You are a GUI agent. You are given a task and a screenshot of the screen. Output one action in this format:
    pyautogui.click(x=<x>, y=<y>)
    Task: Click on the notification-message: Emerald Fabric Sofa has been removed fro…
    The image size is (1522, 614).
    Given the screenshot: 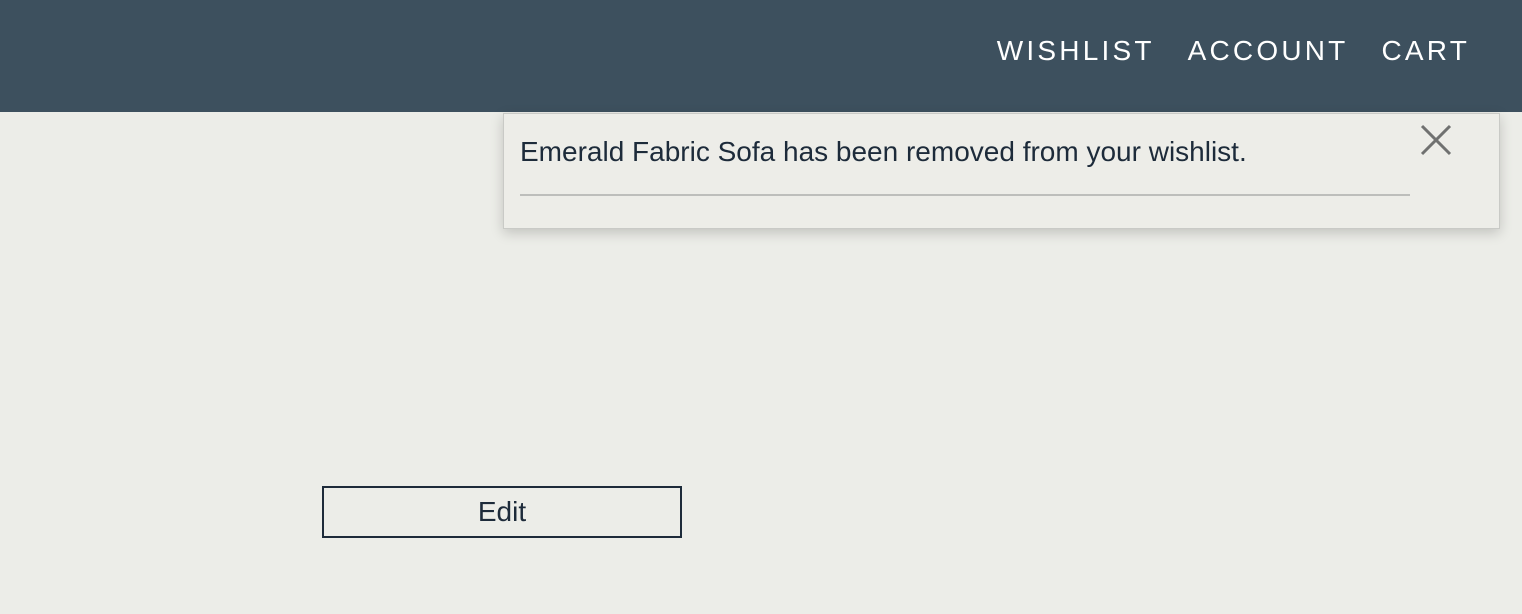 What is the action you would take?
    pyautogui.click(x=883, y=151)
    